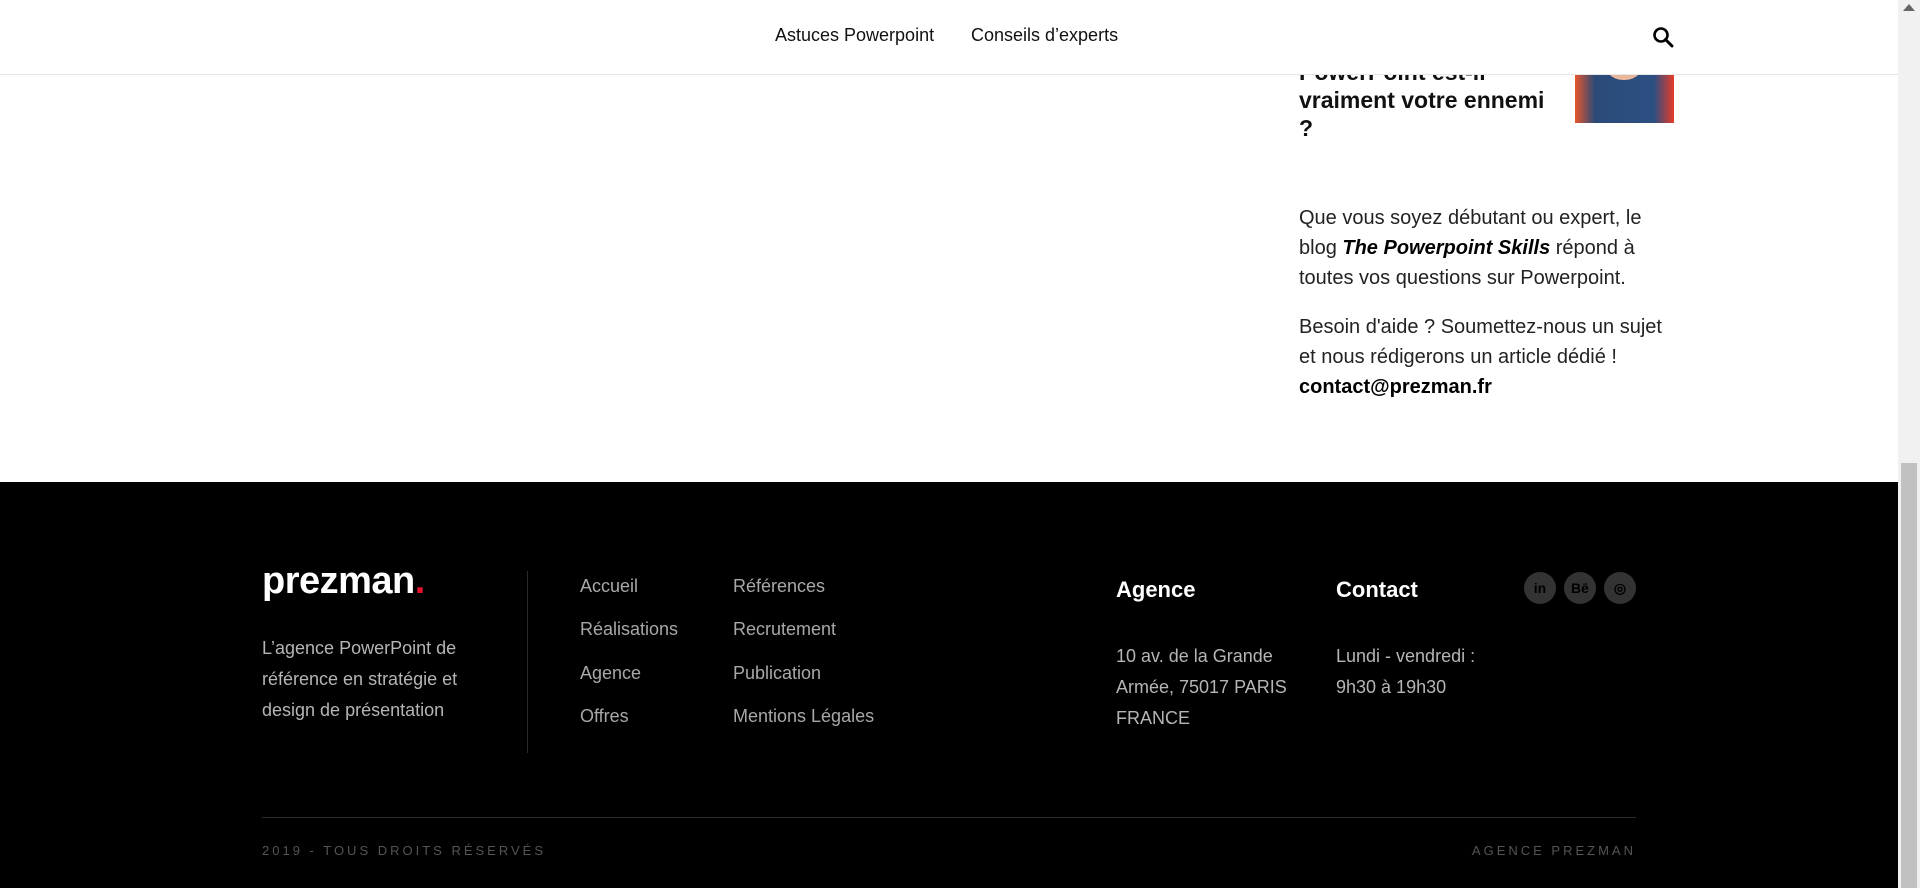 The width and height of the screenshot is (1920, 888). What do you see at coordinates (1909, 7) in the screenshot?
I see `scroll-up-arrow-icon` at bounding box center [1909, 7].